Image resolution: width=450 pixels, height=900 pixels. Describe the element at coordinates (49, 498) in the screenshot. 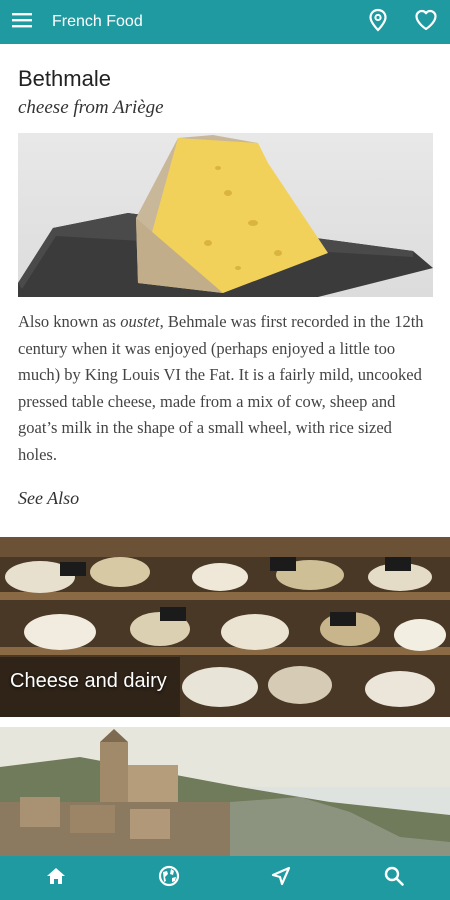

I see `see-also-heading: See Also` at that location.